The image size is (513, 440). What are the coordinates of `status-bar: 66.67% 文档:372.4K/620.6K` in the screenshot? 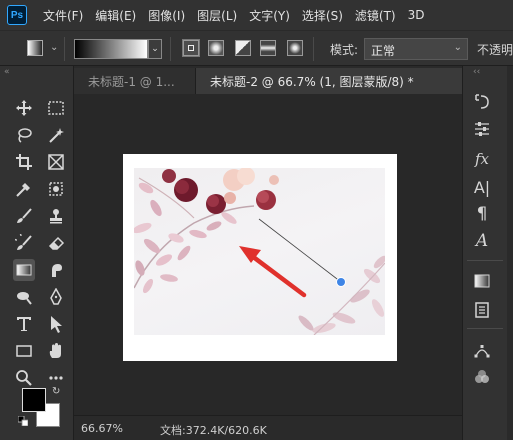 It's located at (268, 427).